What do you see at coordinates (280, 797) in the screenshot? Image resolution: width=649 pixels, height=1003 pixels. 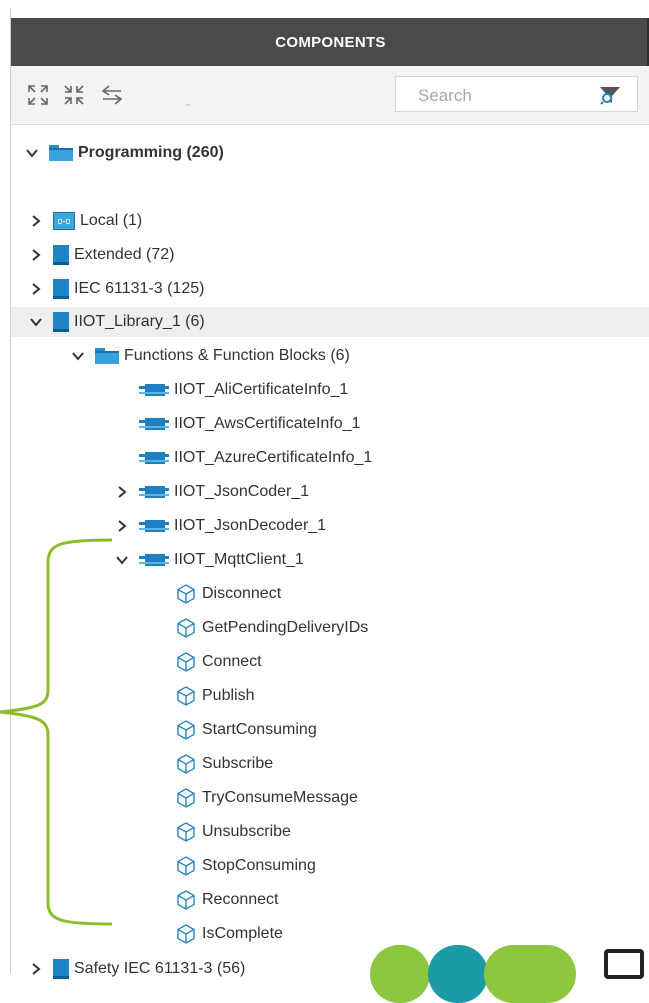 I see `tree-item-label: TryConsumeMessage` at bounding box center [280, 797].